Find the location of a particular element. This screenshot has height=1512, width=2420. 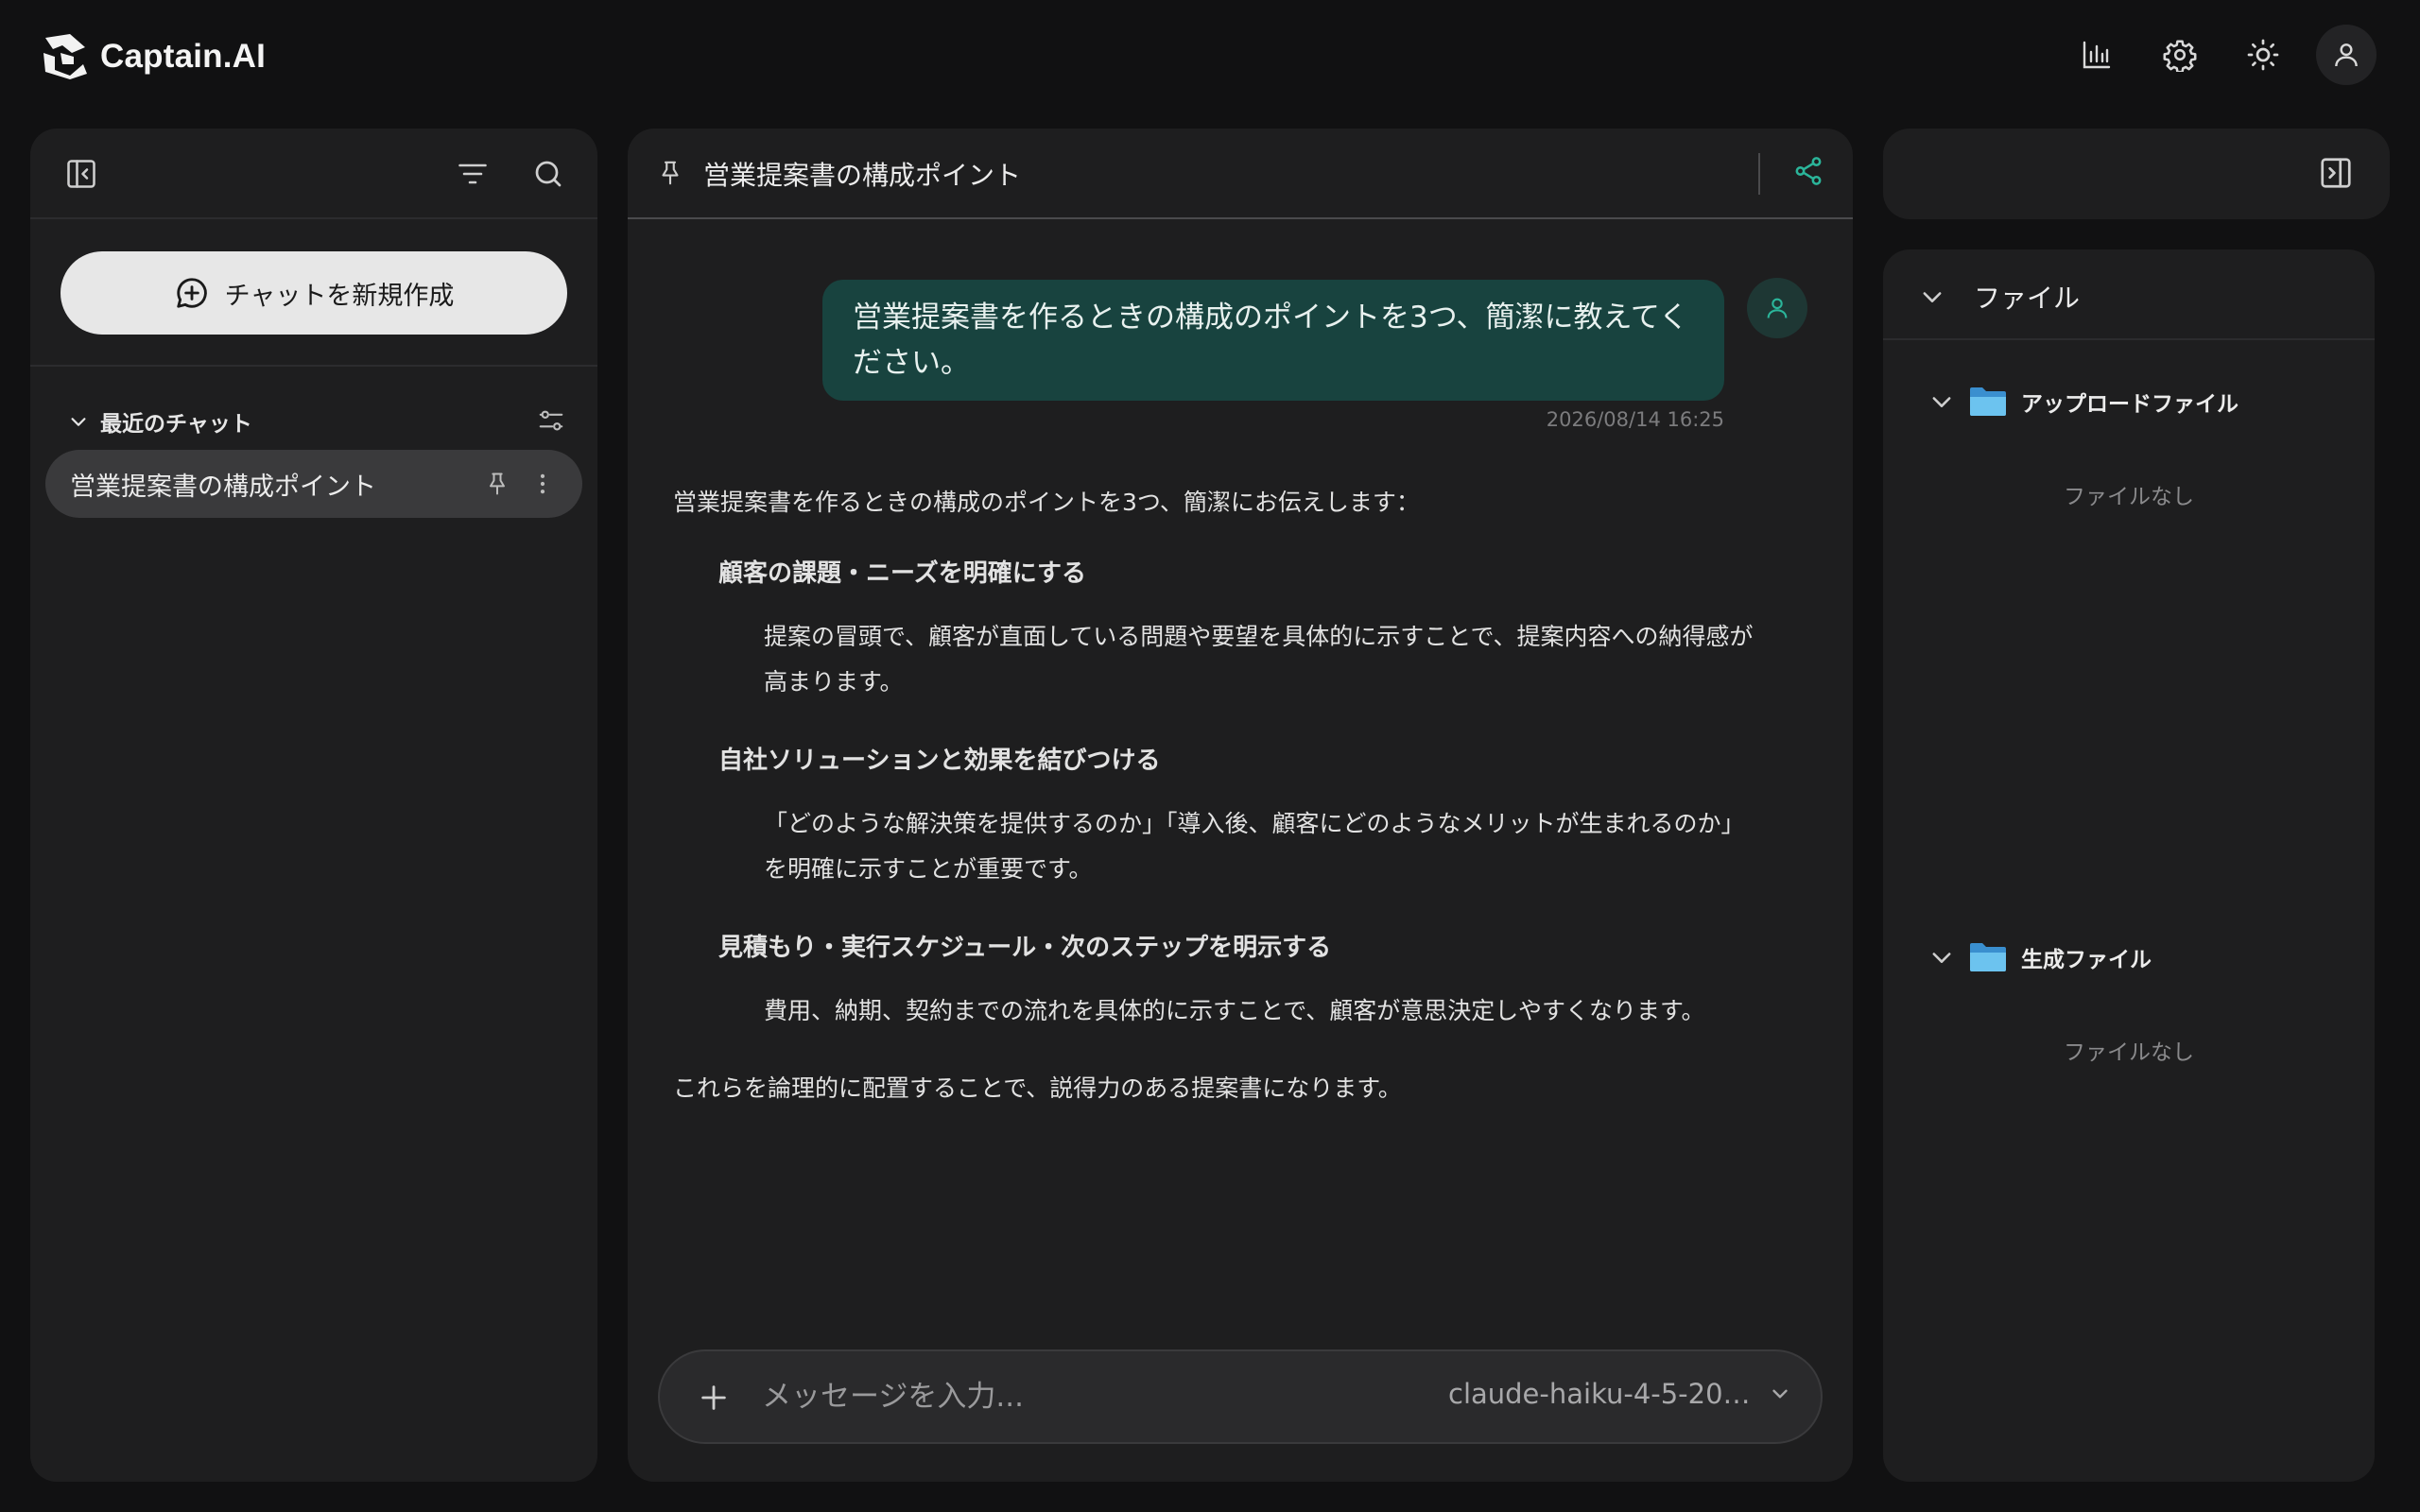

add-chat-icon is located at coordinates (192, 293).